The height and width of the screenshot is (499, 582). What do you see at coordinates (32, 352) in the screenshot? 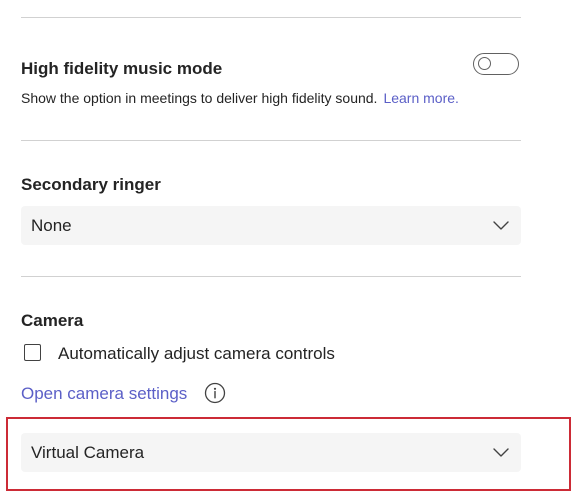
I see `checkbox-unchecked-icon` at bounding box center [32, 352].